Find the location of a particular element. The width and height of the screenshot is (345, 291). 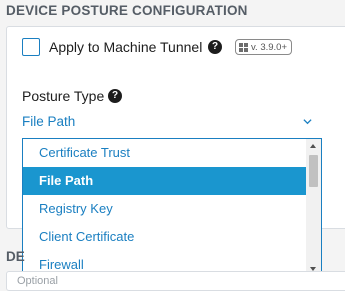

apply-machine-tunnel-label: Apply to Machine Tunnel is located at coordinates (125, 47).